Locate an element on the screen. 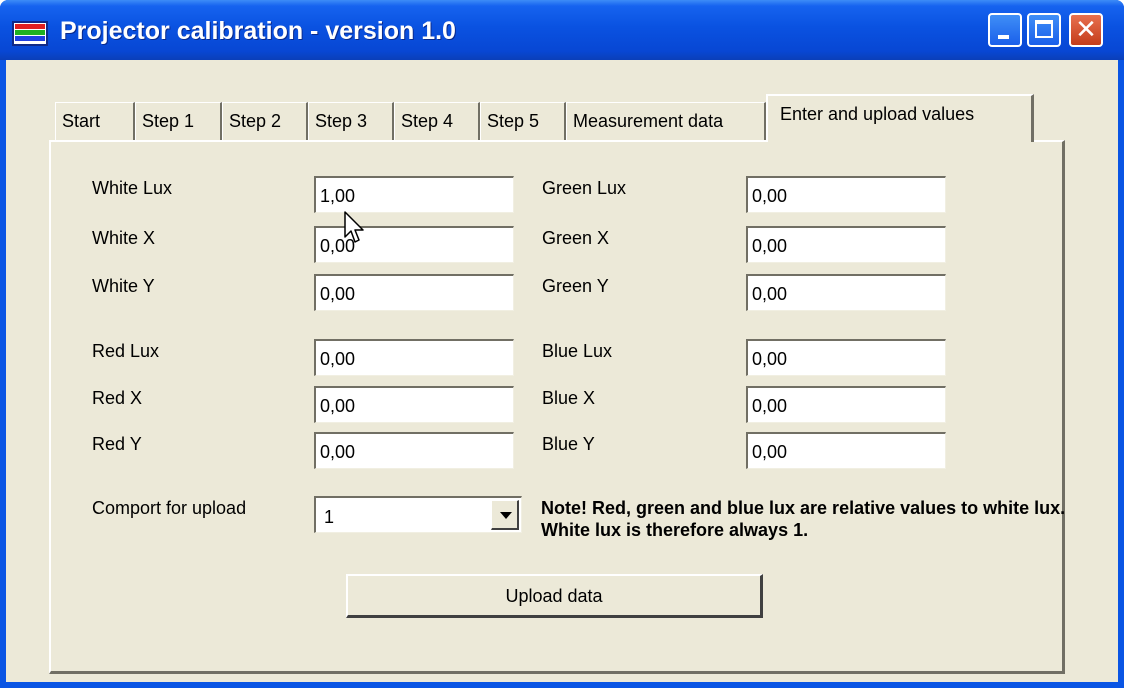 The image size is (1124, 688). blue-x-input: 0,00 is located at coordinates (846, 404).